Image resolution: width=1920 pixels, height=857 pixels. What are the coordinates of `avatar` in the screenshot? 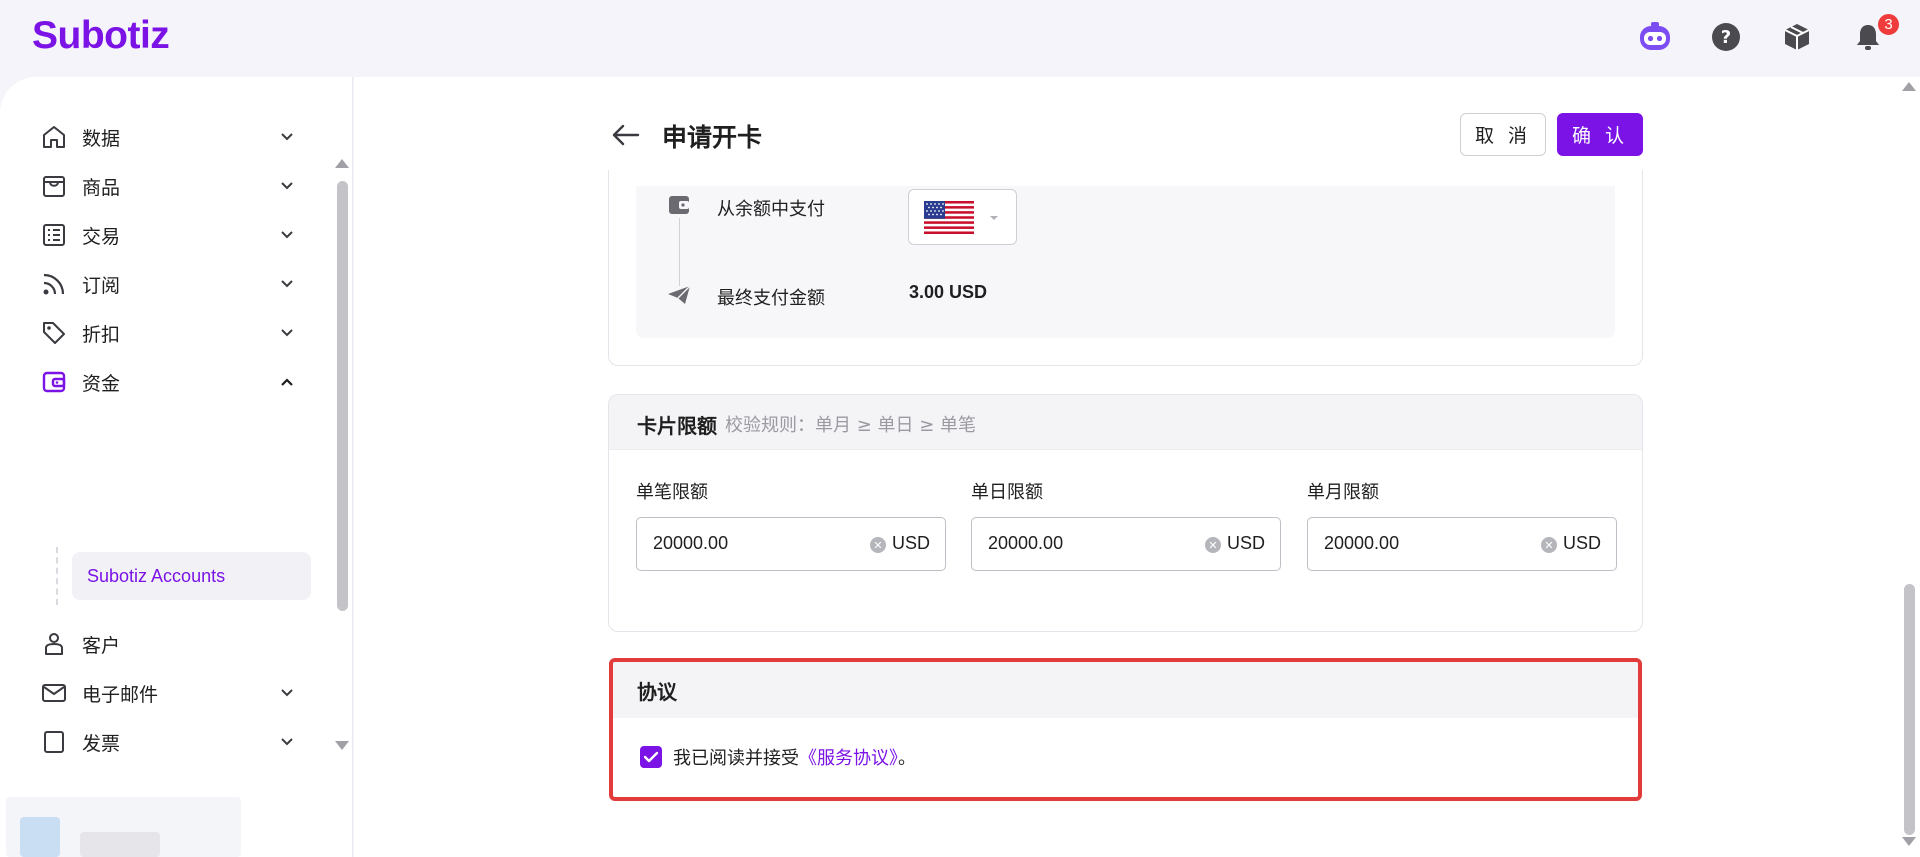 It's located at (40, 837).